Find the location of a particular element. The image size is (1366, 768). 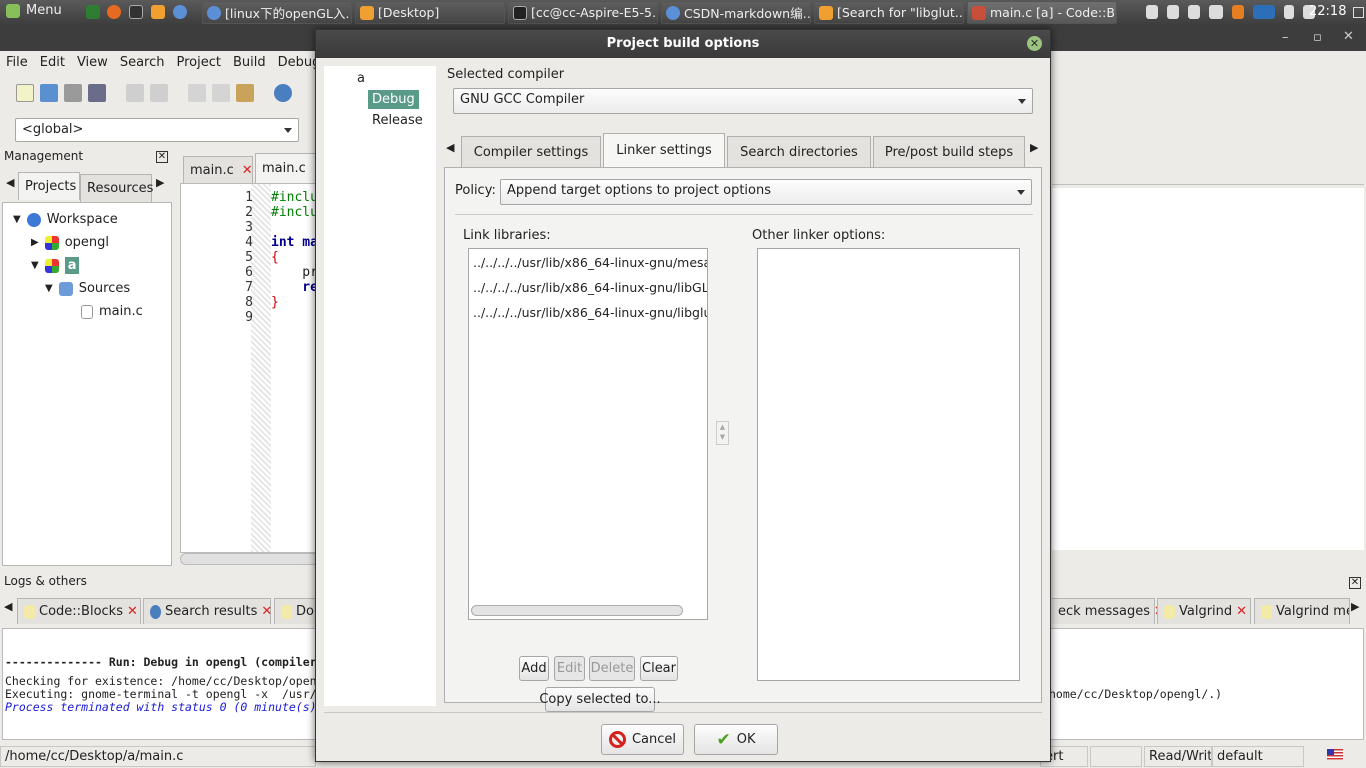

delete-button: Delete is located at coordinates (612, 668).